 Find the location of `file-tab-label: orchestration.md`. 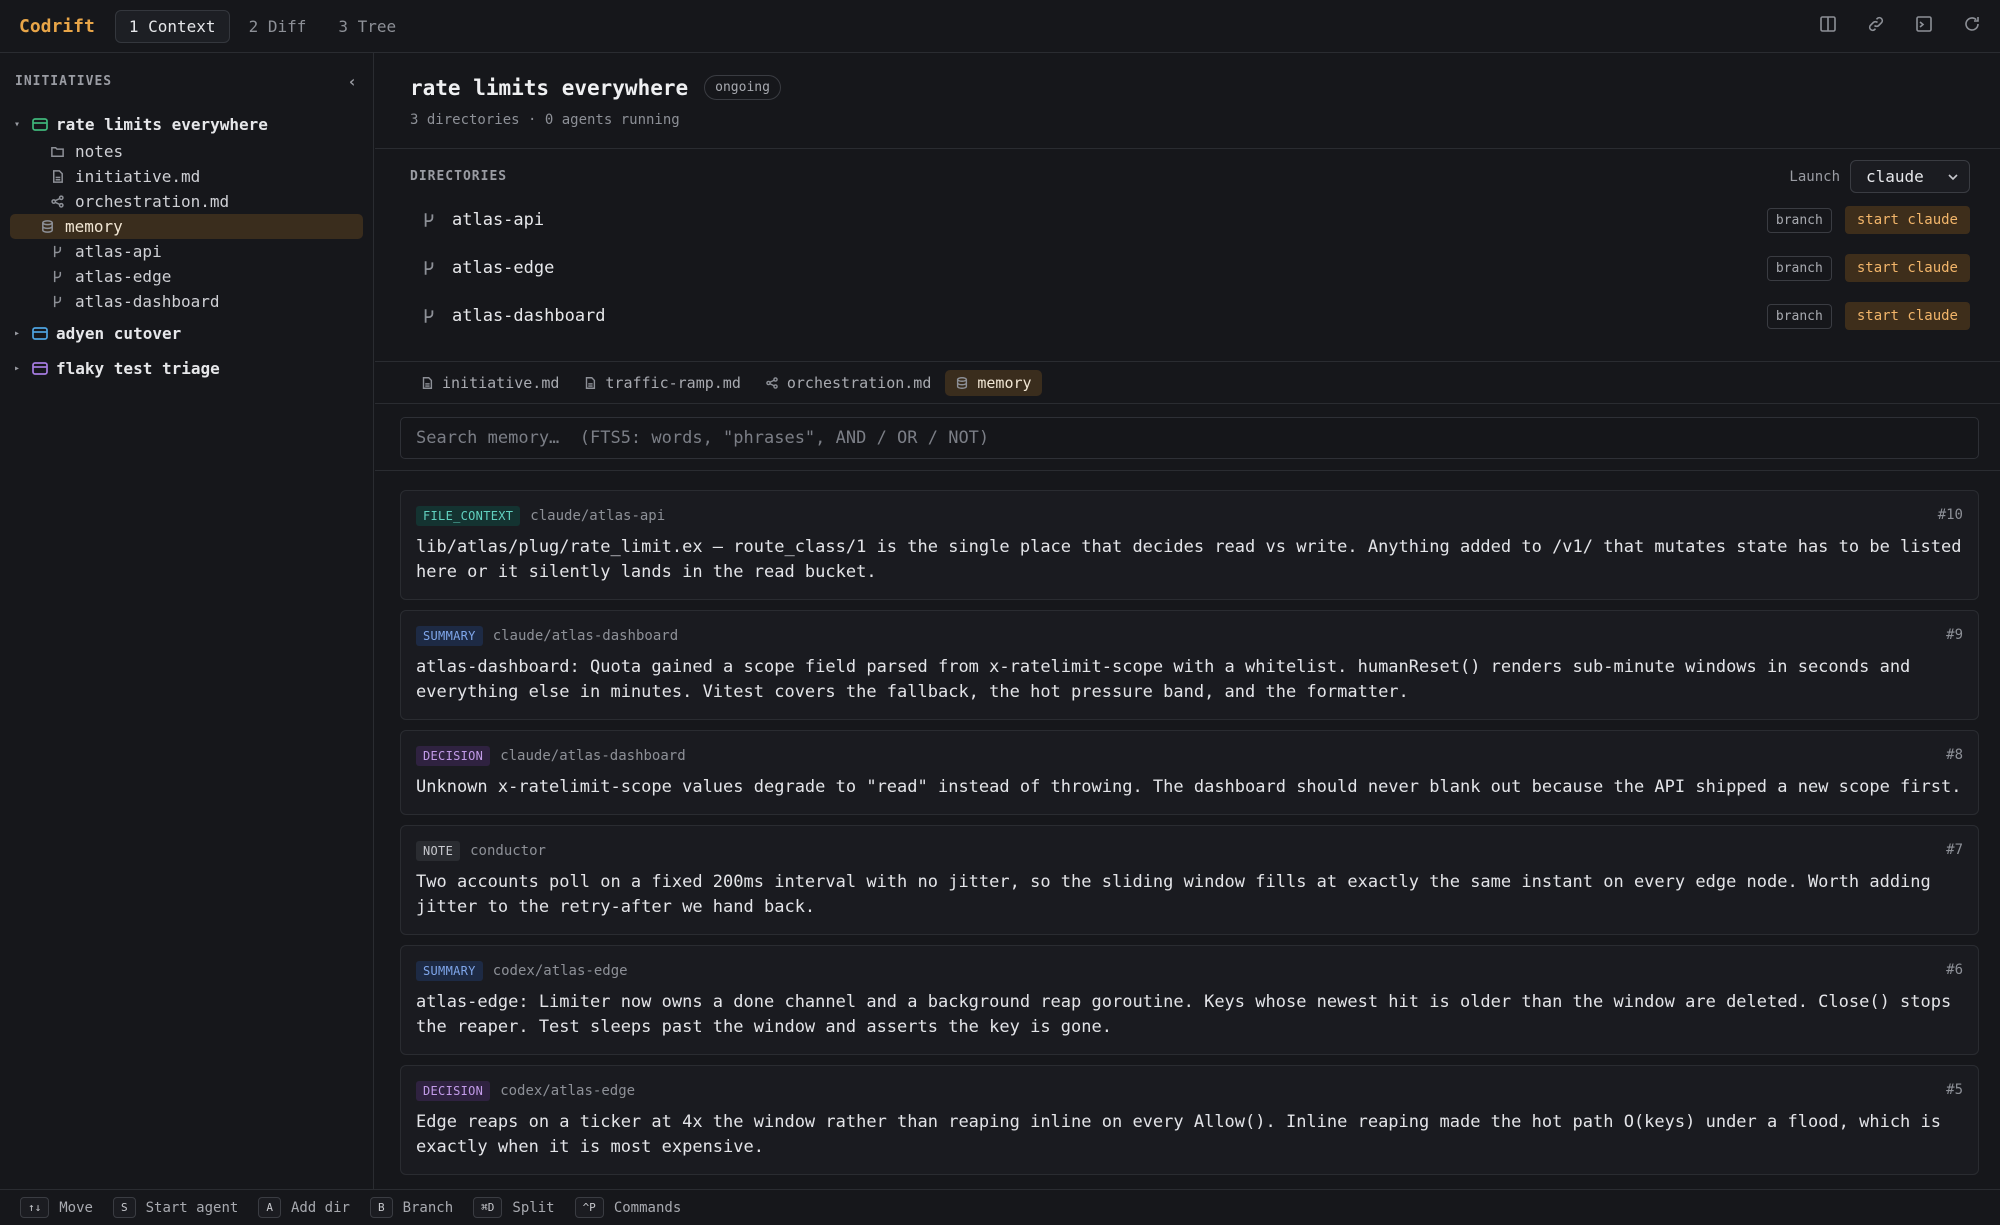

file-tab-label: orchestration.md is located at coordinates (859, 382).